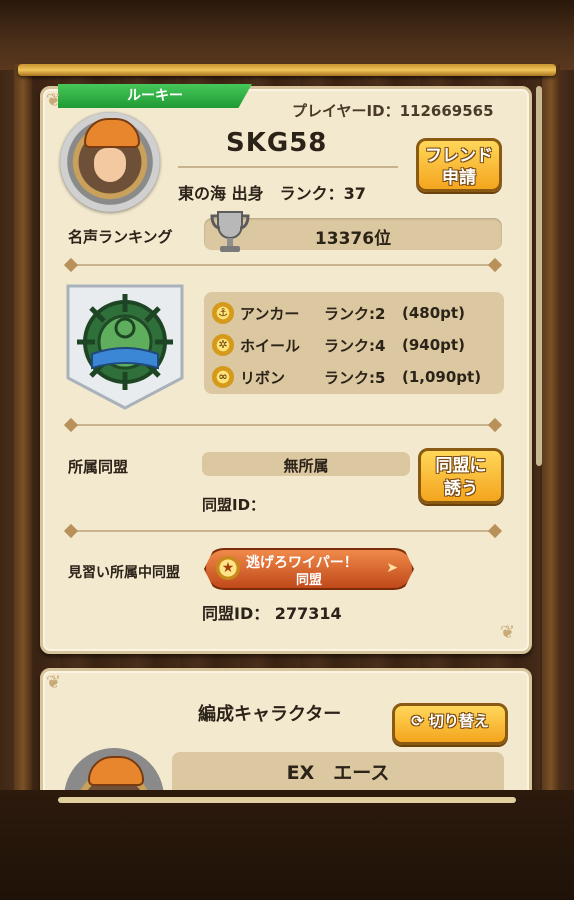  Describe the element at coordinates (309, 569) in the screenshot. I see `trainee-alliance-button: ★ 逃げろワイパー！ 同盟 ➤` at that location.